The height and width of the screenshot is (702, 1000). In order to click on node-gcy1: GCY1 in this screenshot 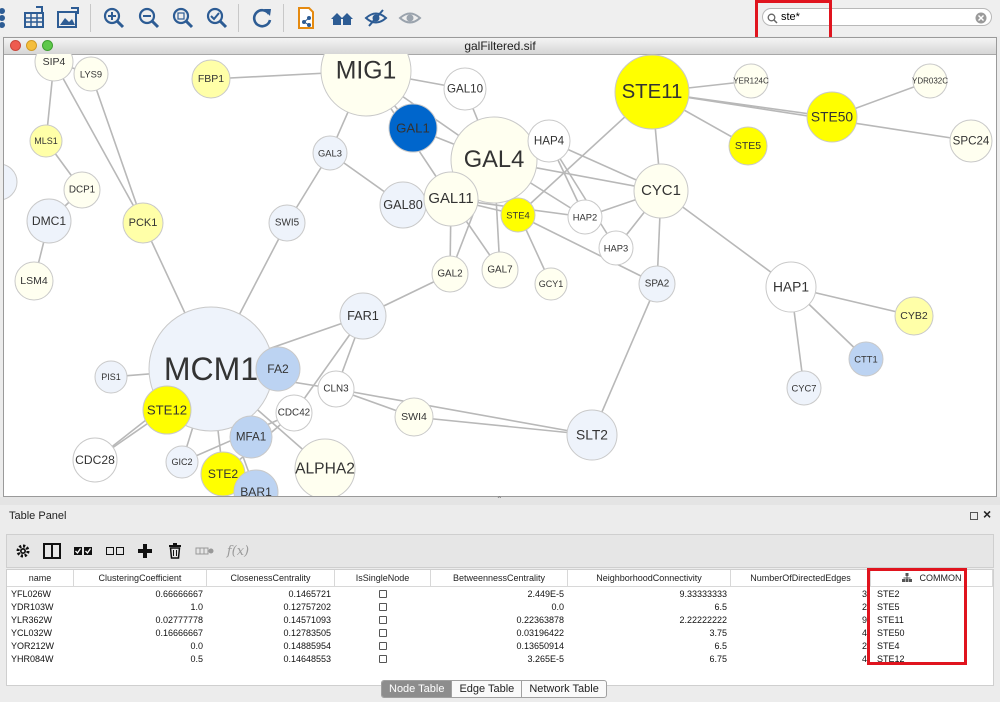, I will do `click(551, 284)`.